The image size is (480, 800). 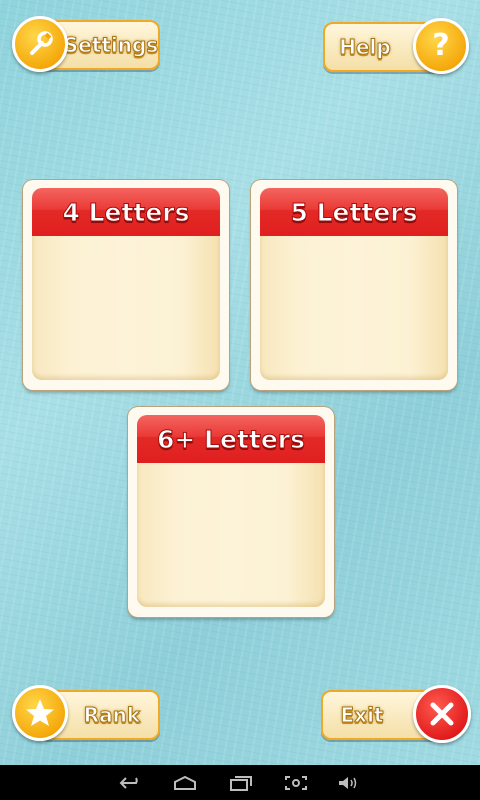 What do you see at coordinates (112, 715) in the screenshot?
I see `rank-label: Rank` at bounding box center [112, 715].